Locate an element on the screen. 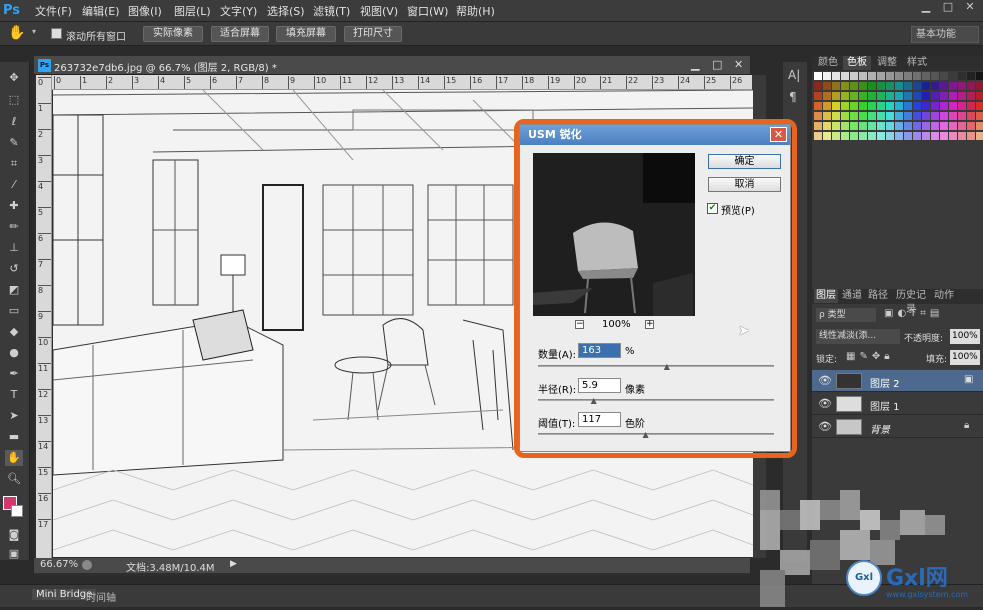 Image resolution: width=983 pixels, height=610 pixels. layer-row: 👁︎ 图层 1 is located at coordinates (897, 404).